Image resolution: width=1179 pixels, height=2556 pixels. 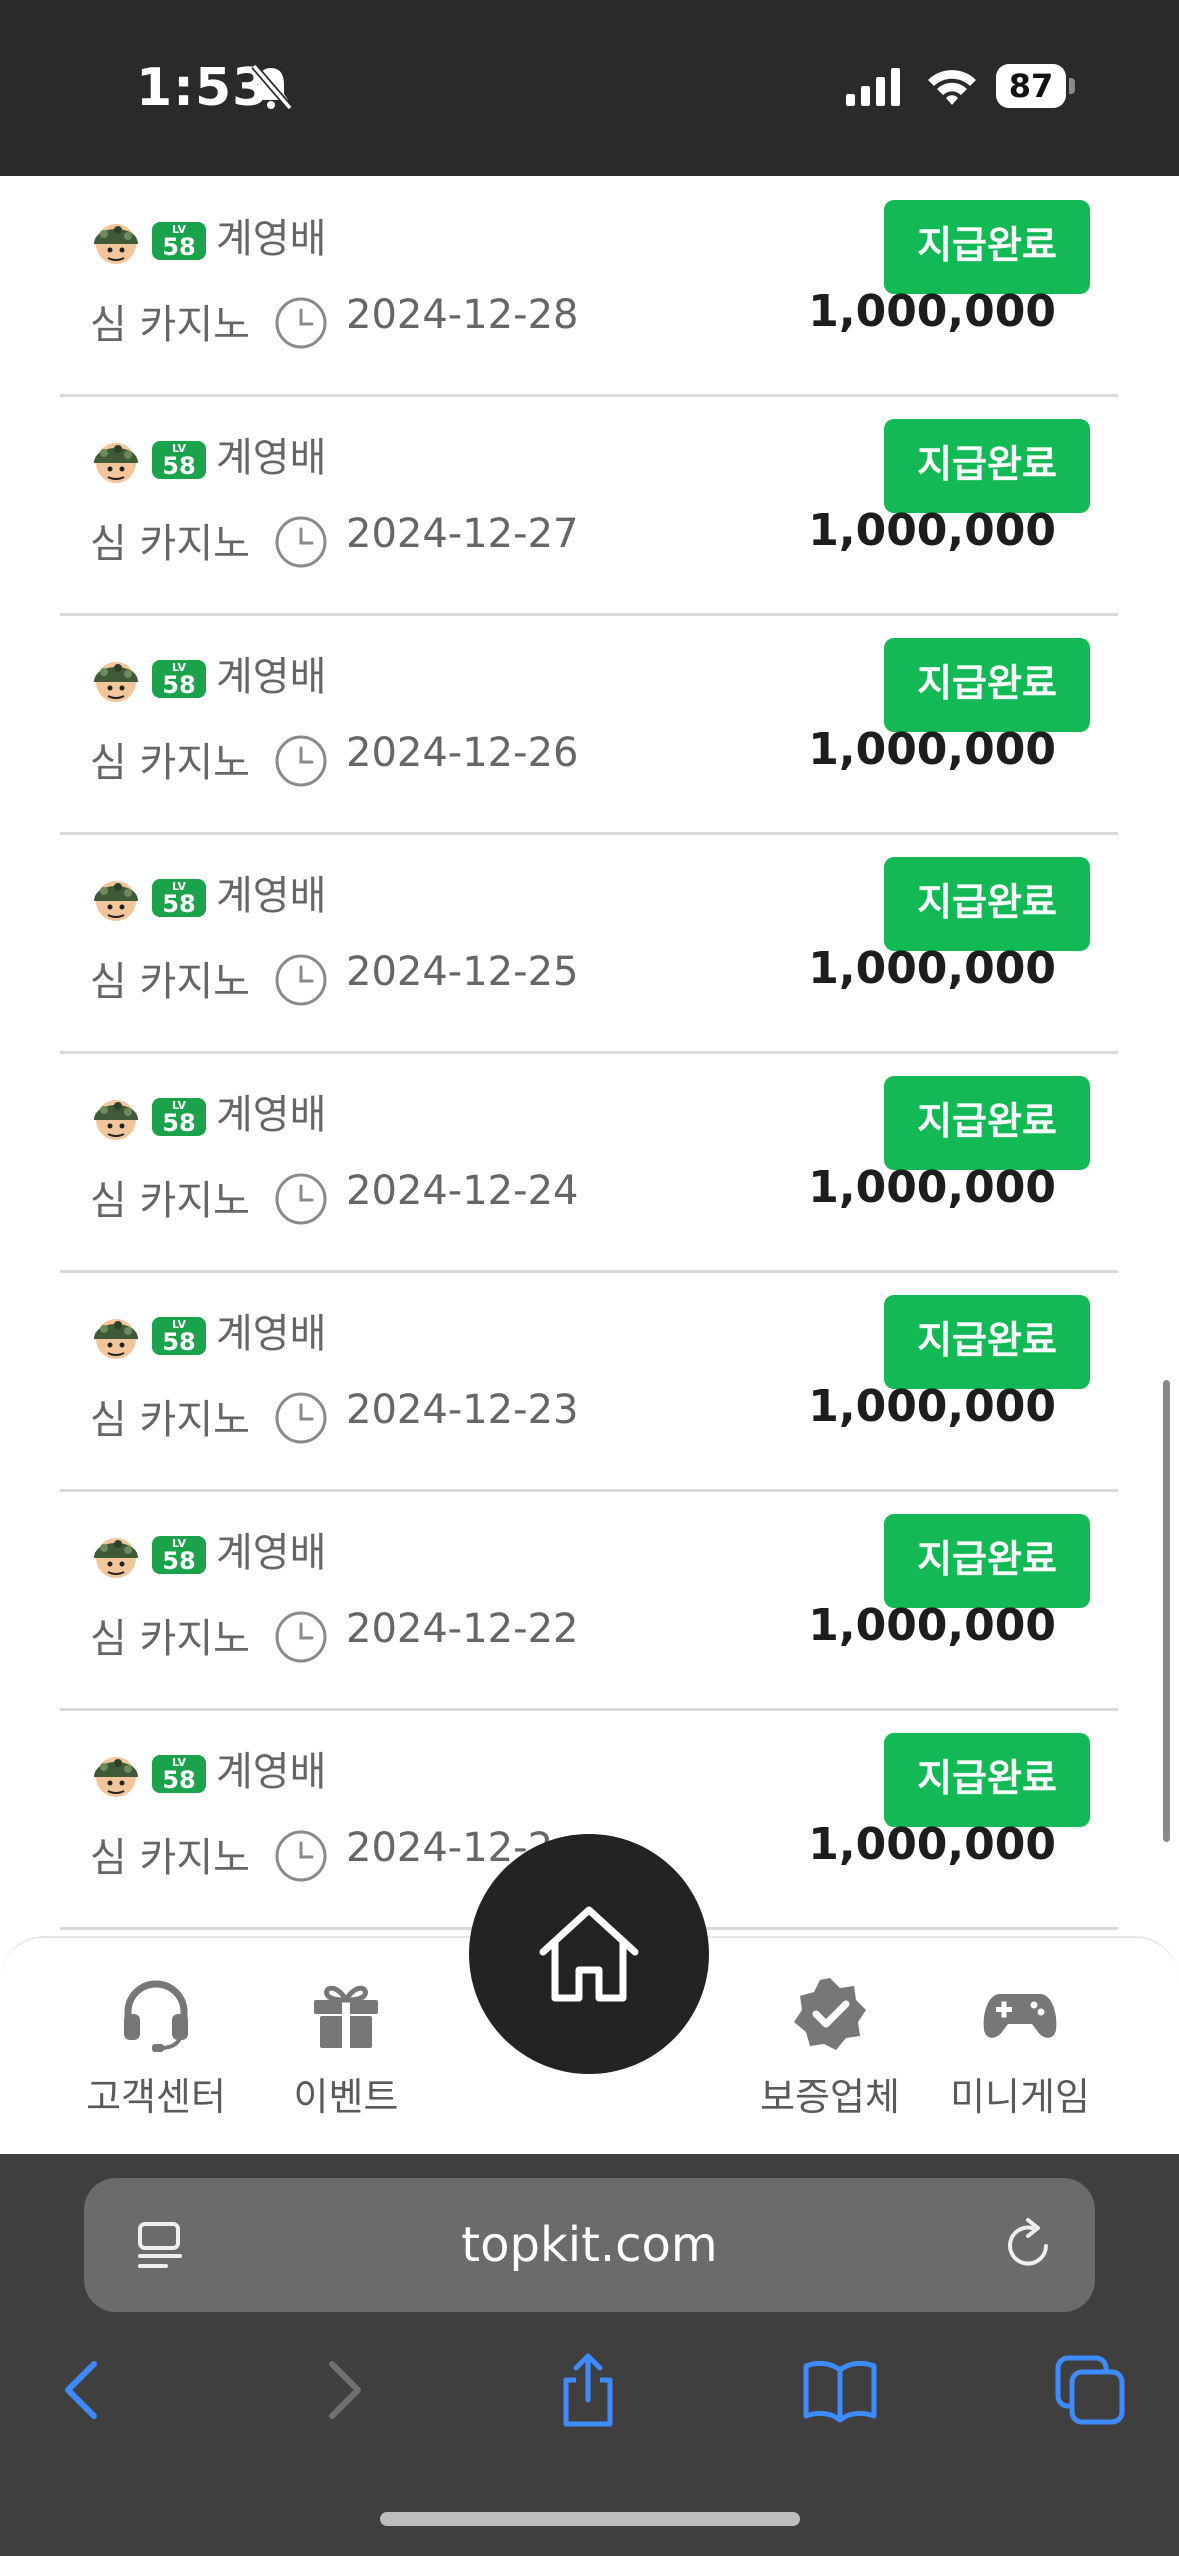 I want to click on battery-indicator: 87, so click(x=1036, y=87).